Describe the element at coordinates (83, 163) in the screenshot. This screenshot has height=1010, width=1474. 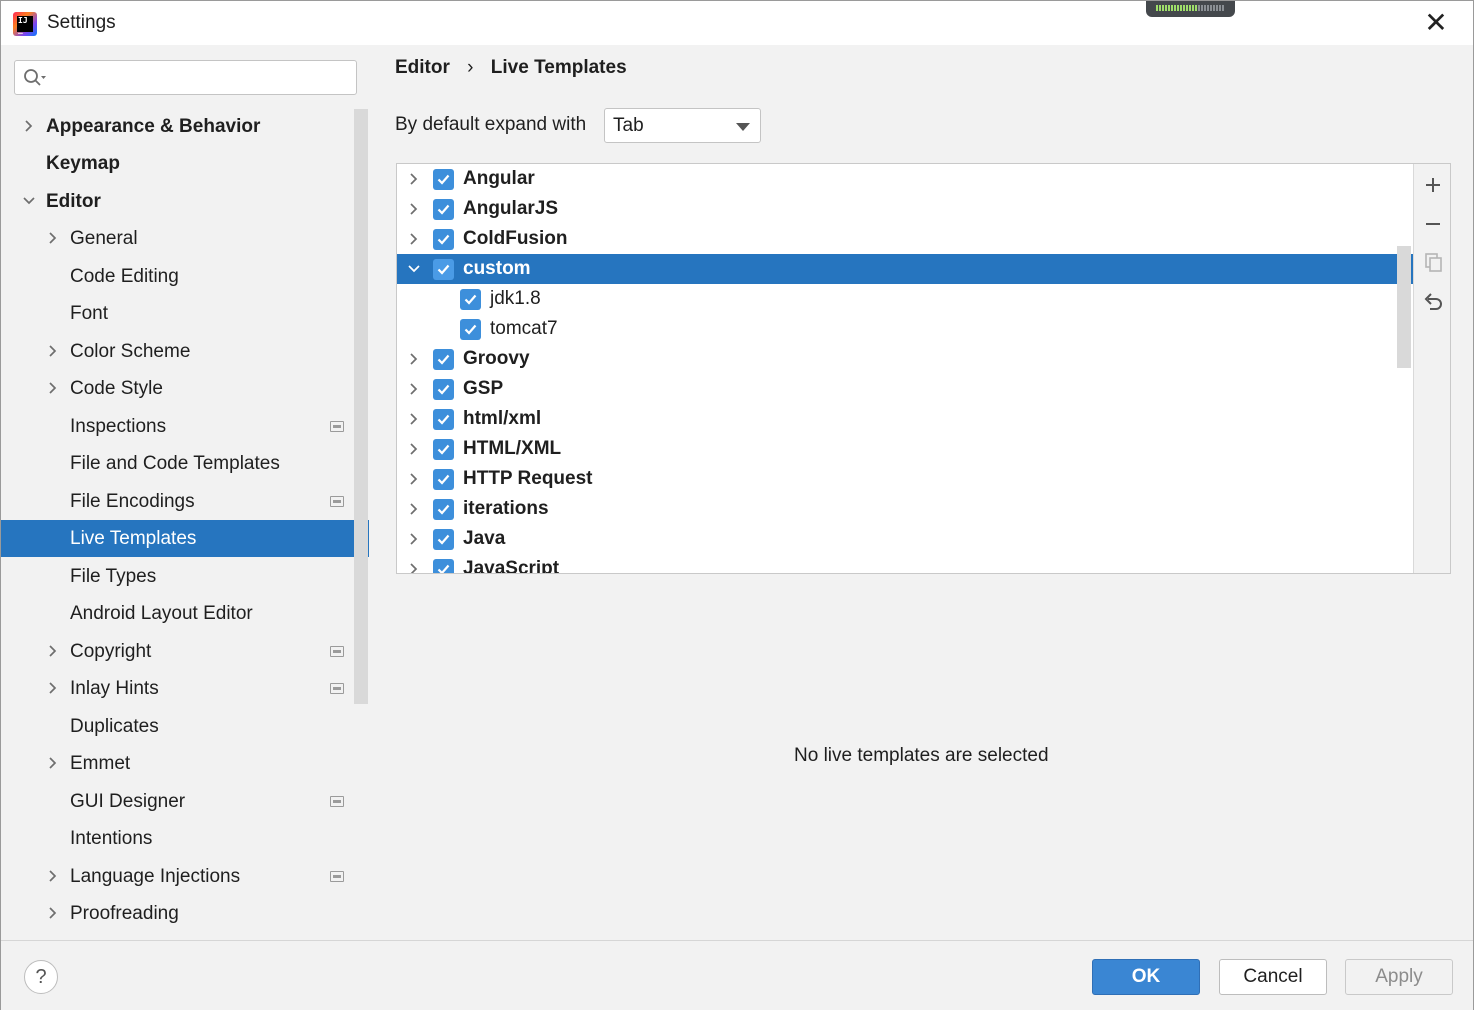
I see `sidebar-item-label: Keymap` at that location.